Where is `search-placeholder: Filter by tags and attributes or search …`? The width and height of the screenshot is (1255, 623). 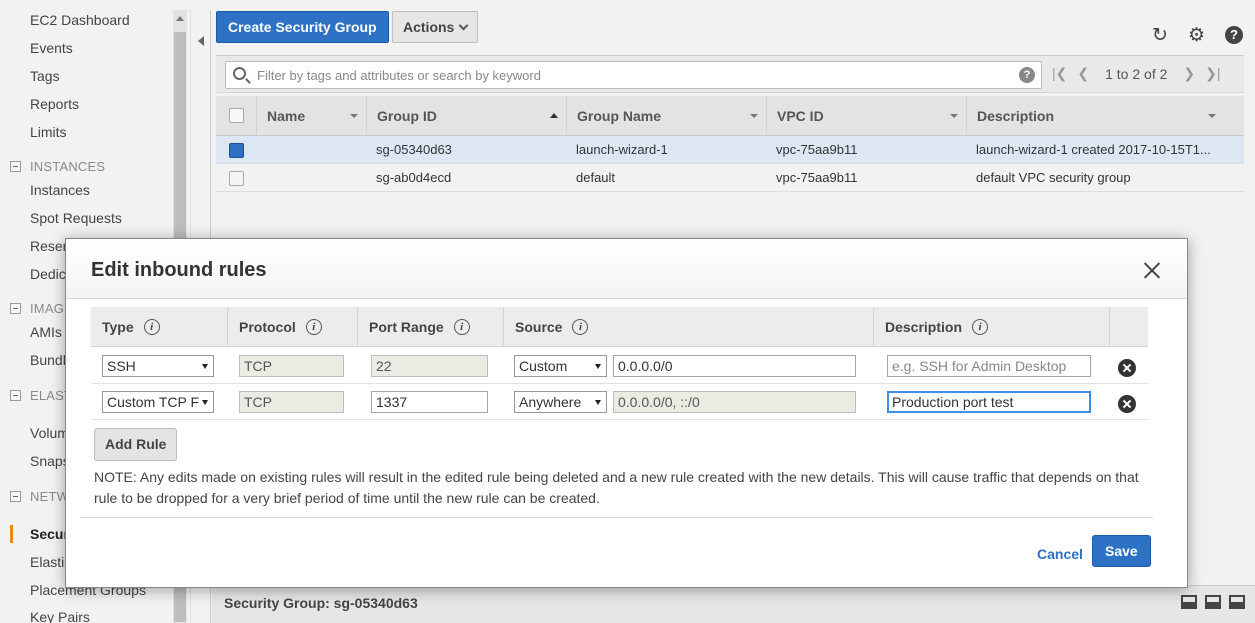 search-placeholder: Filter by tags and attributes or search … is located at coordinates (399, 75).